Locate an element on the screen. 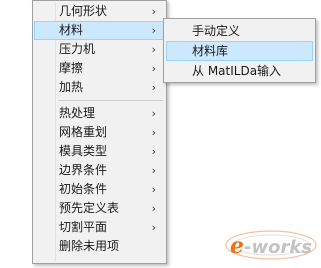  menu-item-remeshing: 网格重划 › is located at coordinates (99, 132).